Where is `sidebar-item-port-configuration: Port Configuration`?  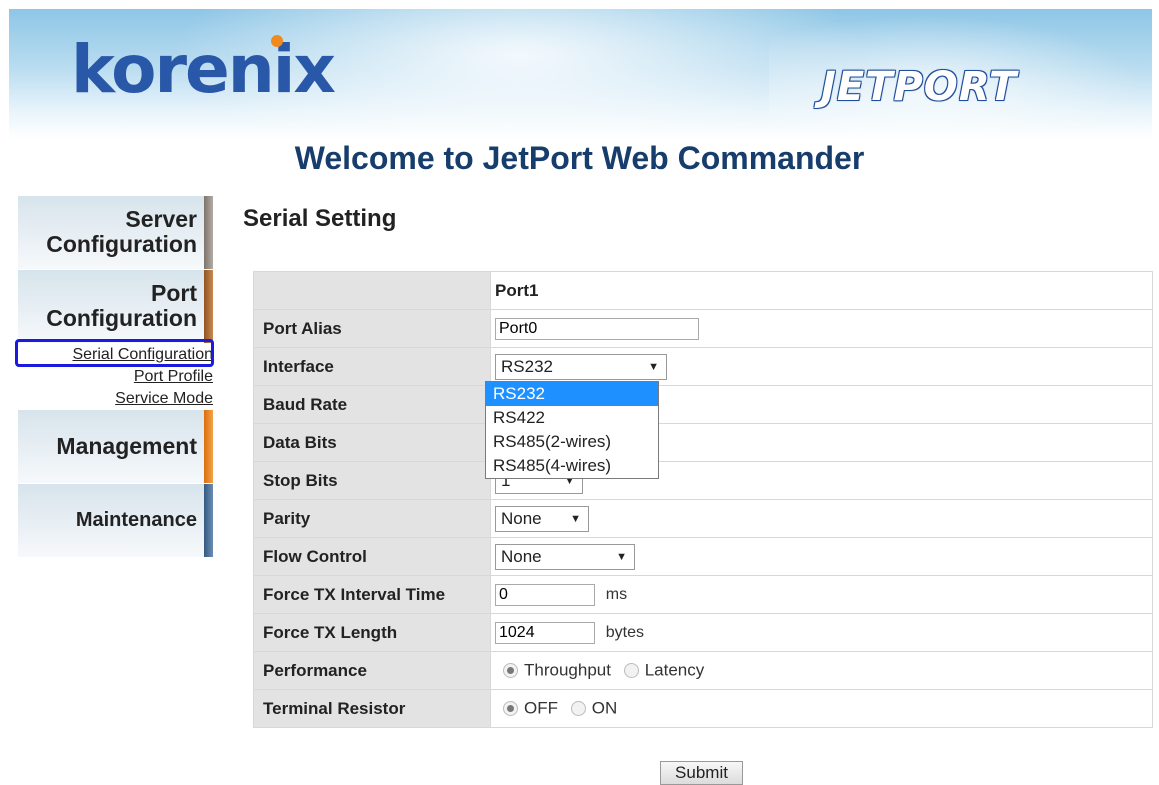
sidebar-item-port-configuration: Port Configuration is located at coordinates (115, 306).